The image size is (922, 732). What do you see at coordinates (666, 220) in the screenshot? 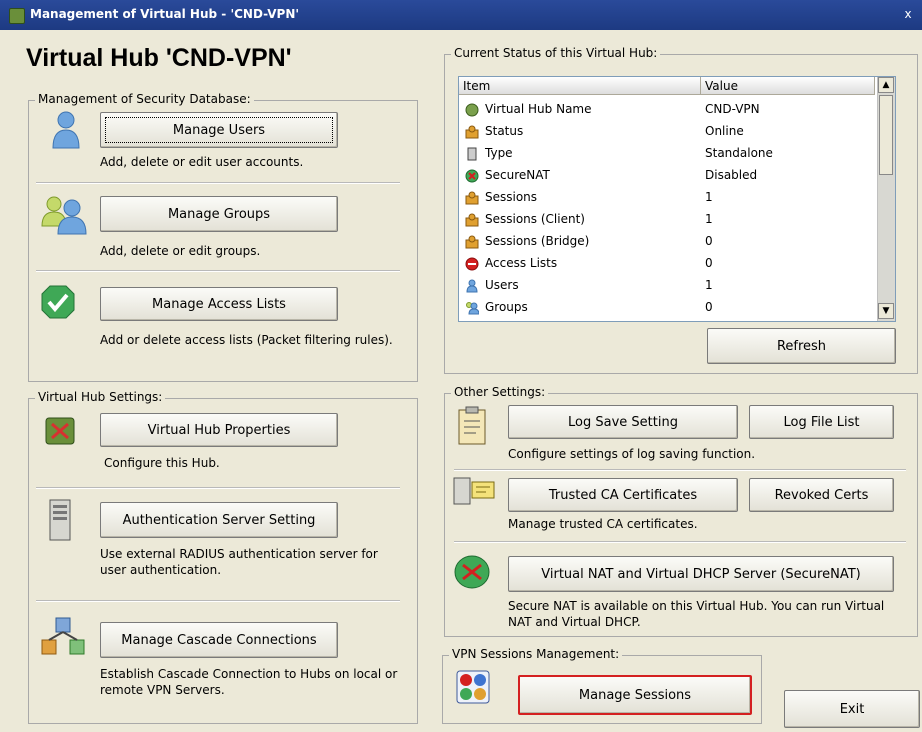
I see `list-item: Sessions (Client) 1` at bounding box center [666, 220].